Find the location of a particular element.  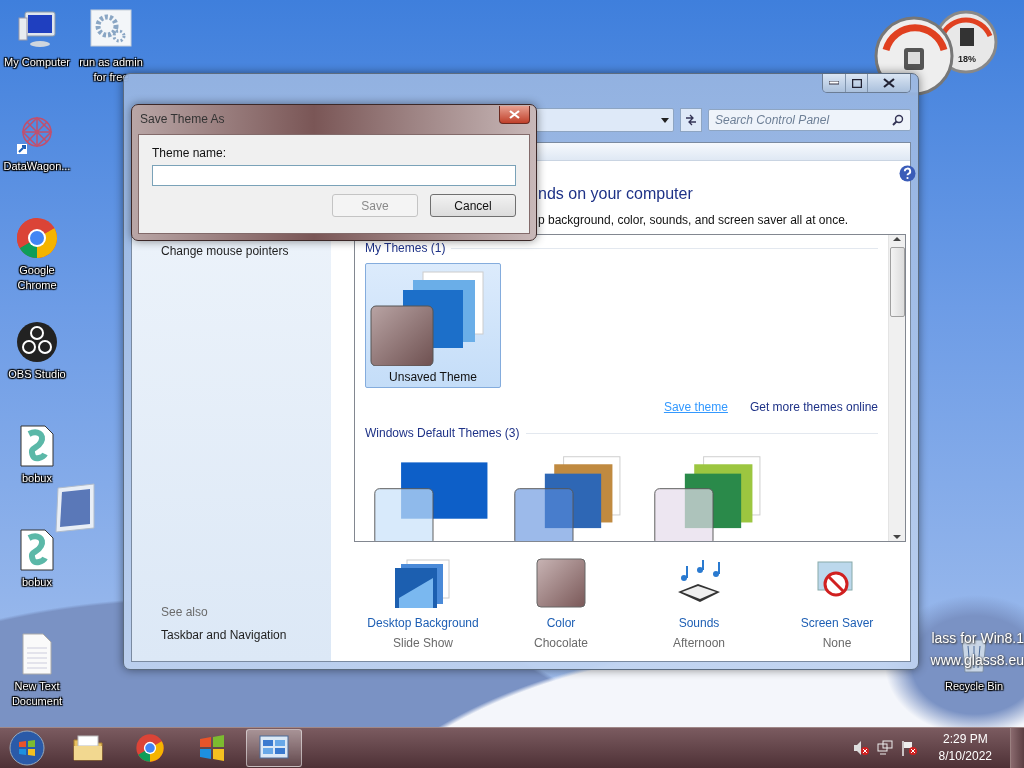

desktop-icon-label: My Computer is located at coordinates (37, 62).